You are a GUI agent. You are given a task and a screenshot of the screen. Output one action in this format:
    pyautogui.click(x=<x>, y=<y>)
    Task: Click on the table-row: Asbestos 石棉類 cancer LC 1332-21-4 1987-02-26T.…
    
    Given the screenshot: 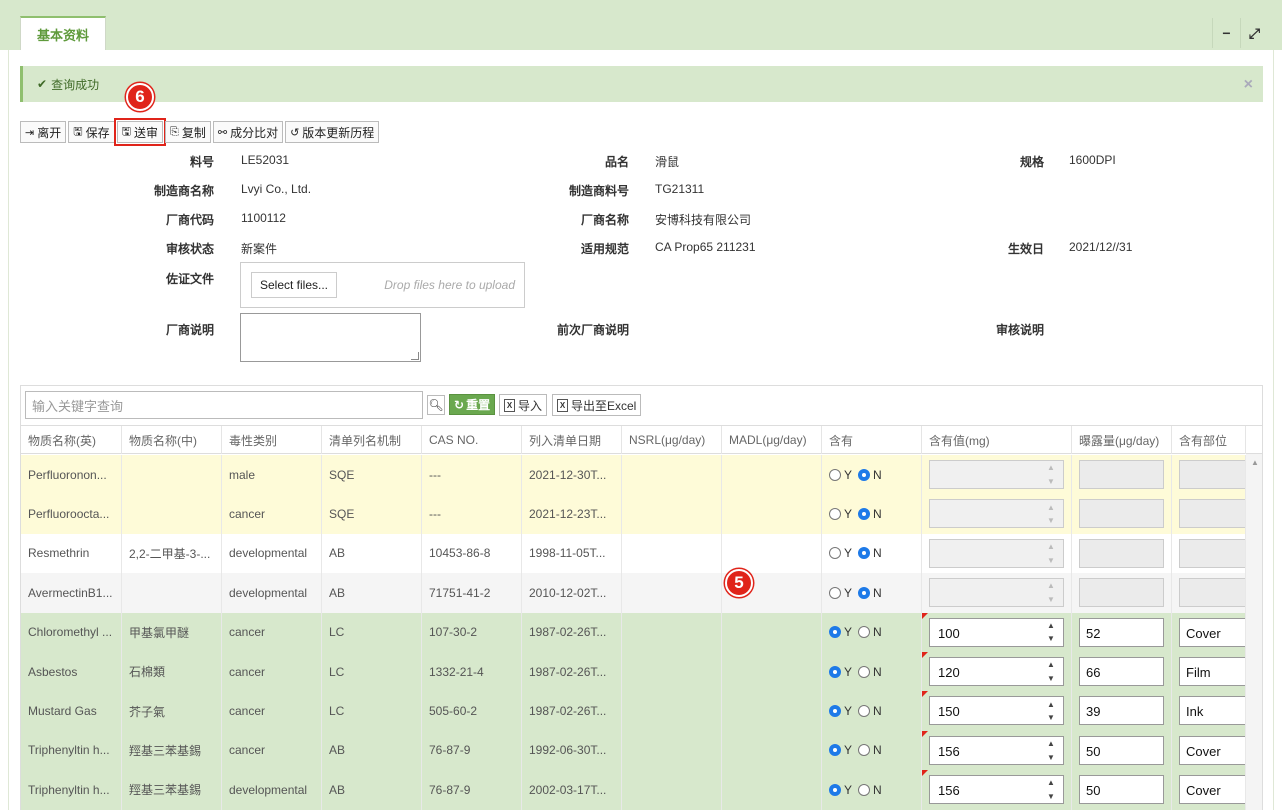 What is the action you would take?
    pyautogui.click(x=633, y=672)
    